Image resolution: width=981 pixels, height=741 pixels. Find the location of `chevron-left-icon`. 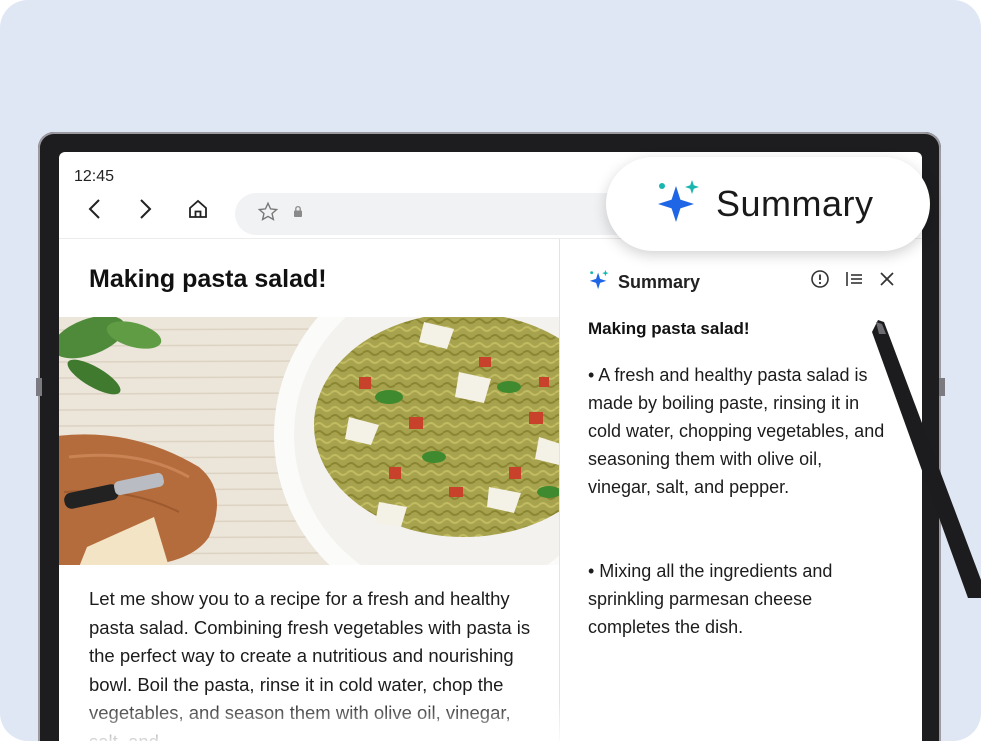

chevron-left-icon is located at coordinates (94, 209).